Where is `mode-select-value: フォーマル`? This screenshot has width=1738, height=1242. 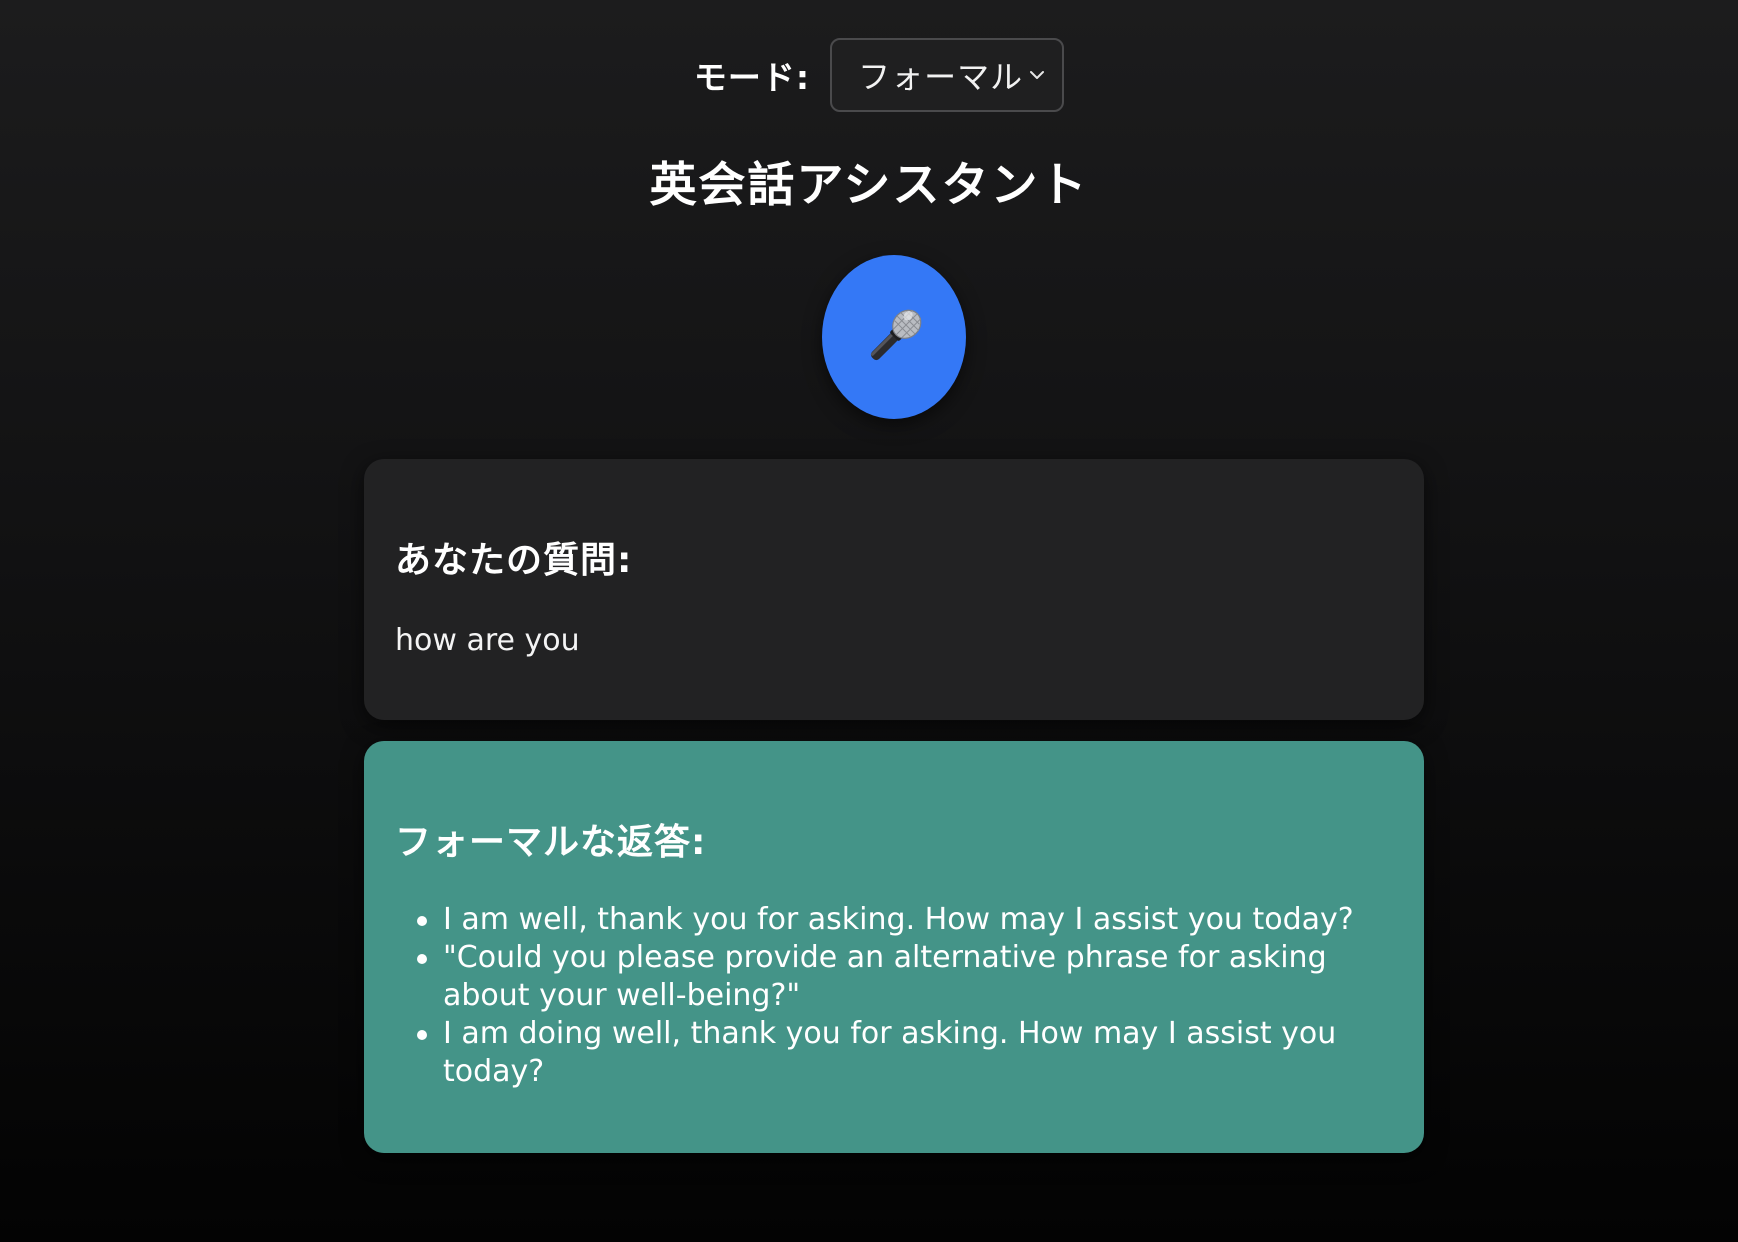
mode-select-value: フォーマル is located at coordinates (941, 77).